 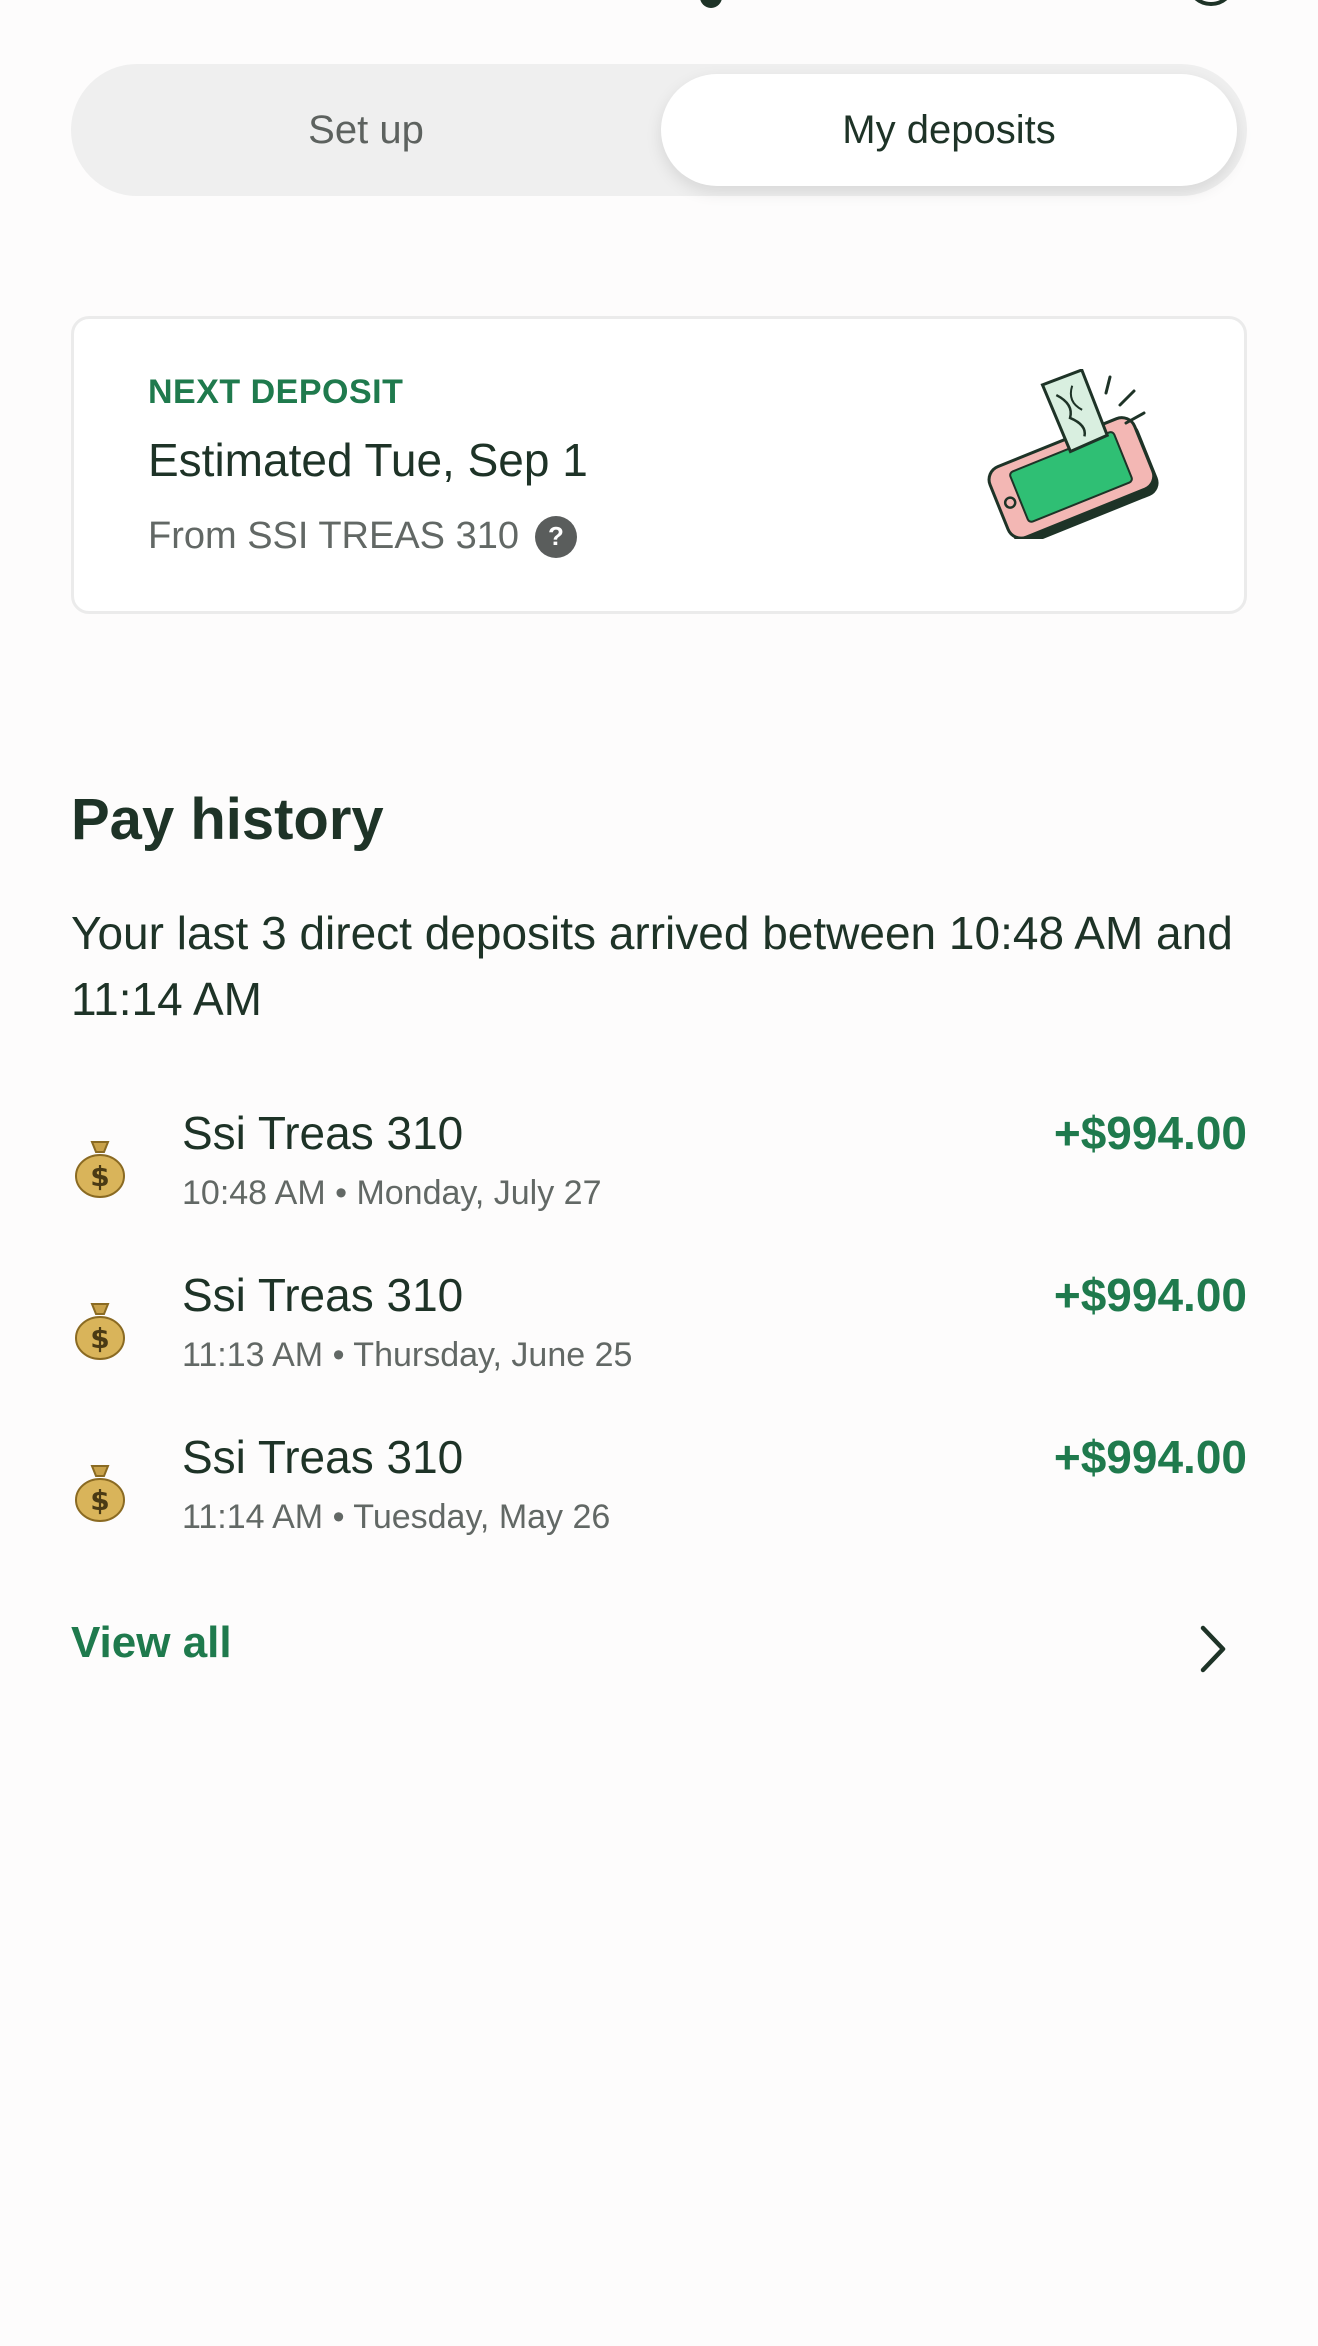 I want to click on next-deposit-eyebrow: NEXT DEPOSIT, so click(x=276, y=392).